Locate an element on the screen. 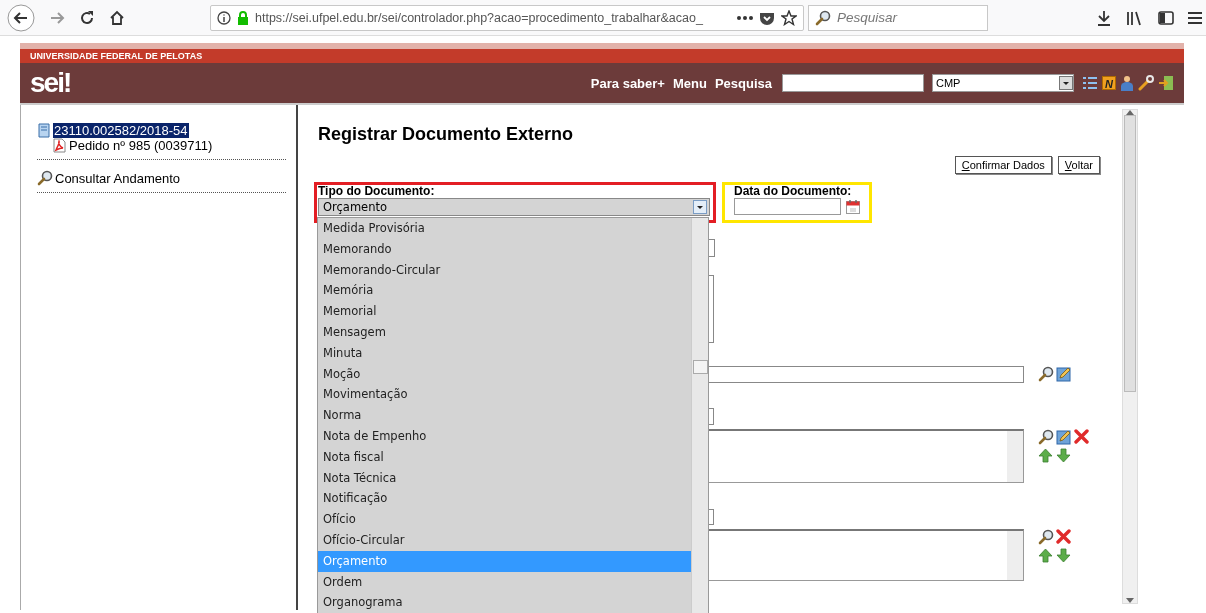 This screenshot has width=1206, height=613. scroll-down-icon is located at coordinates (1130, 600).